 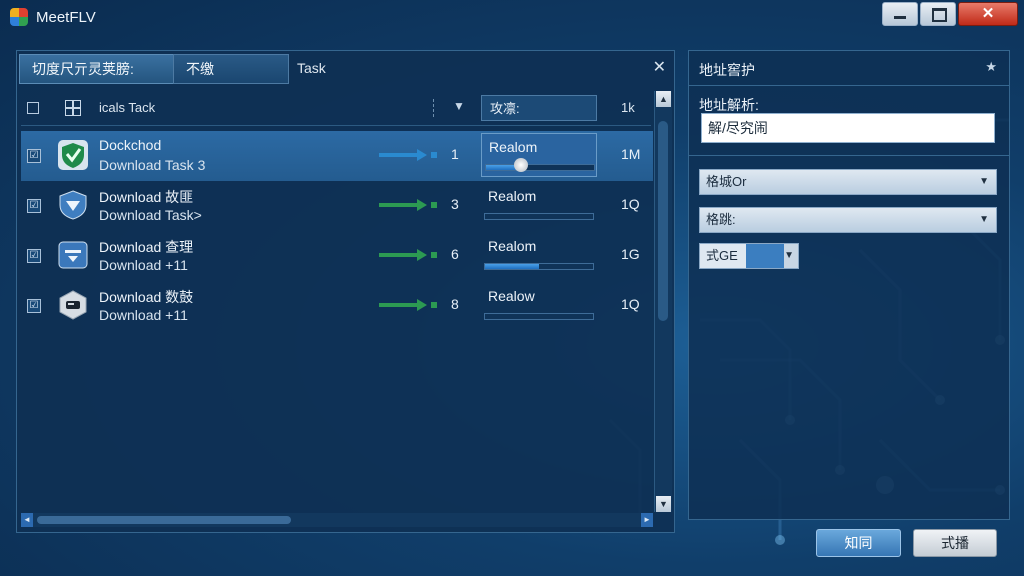 I want to click on format-select: 格城Or ▼, so click(x=848, y=182).